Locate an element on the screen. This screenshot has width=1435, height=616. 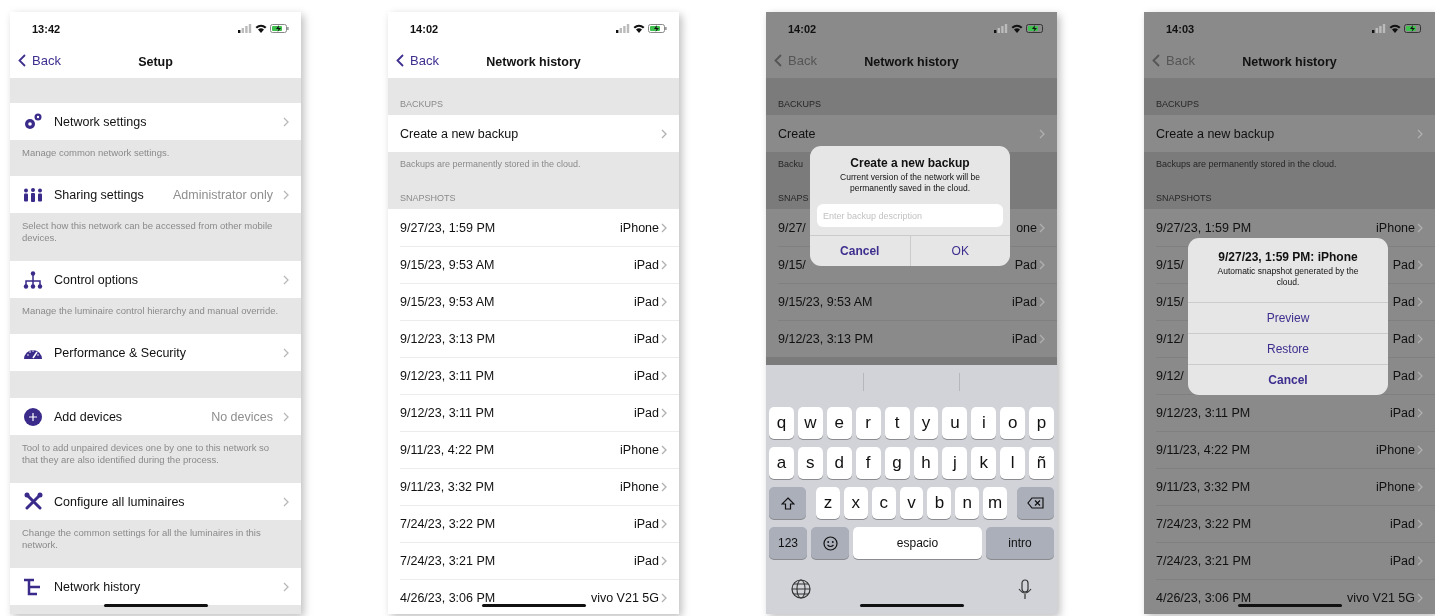
row-label: Configure all luminaires is located at coordinates (120, 501).